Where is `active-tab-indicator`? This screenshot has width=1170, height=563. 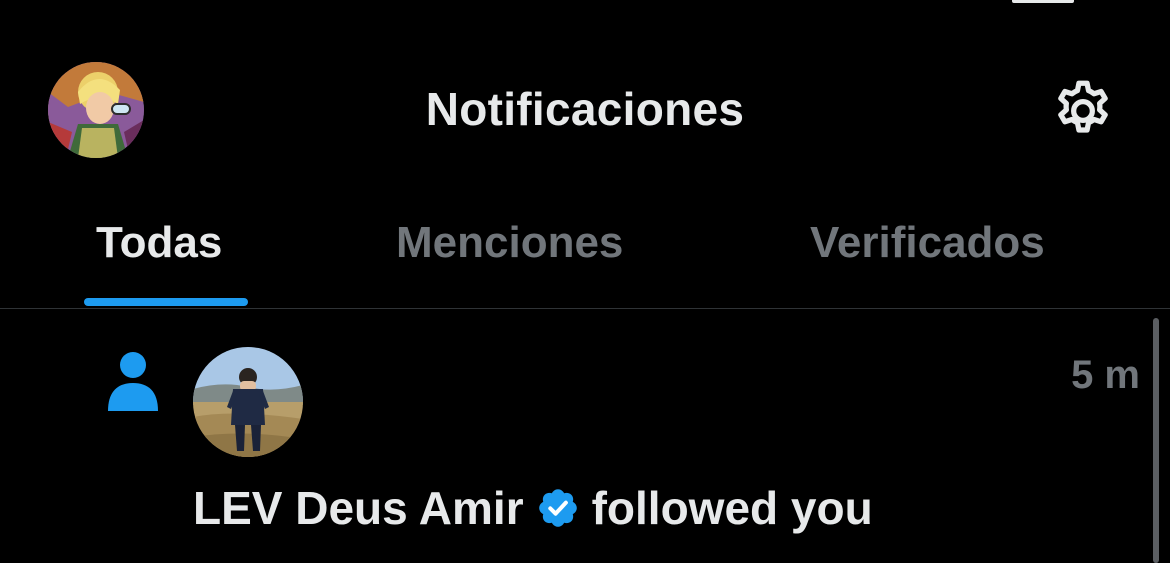 active-tab-indicator is located at coordinates (166, 302).